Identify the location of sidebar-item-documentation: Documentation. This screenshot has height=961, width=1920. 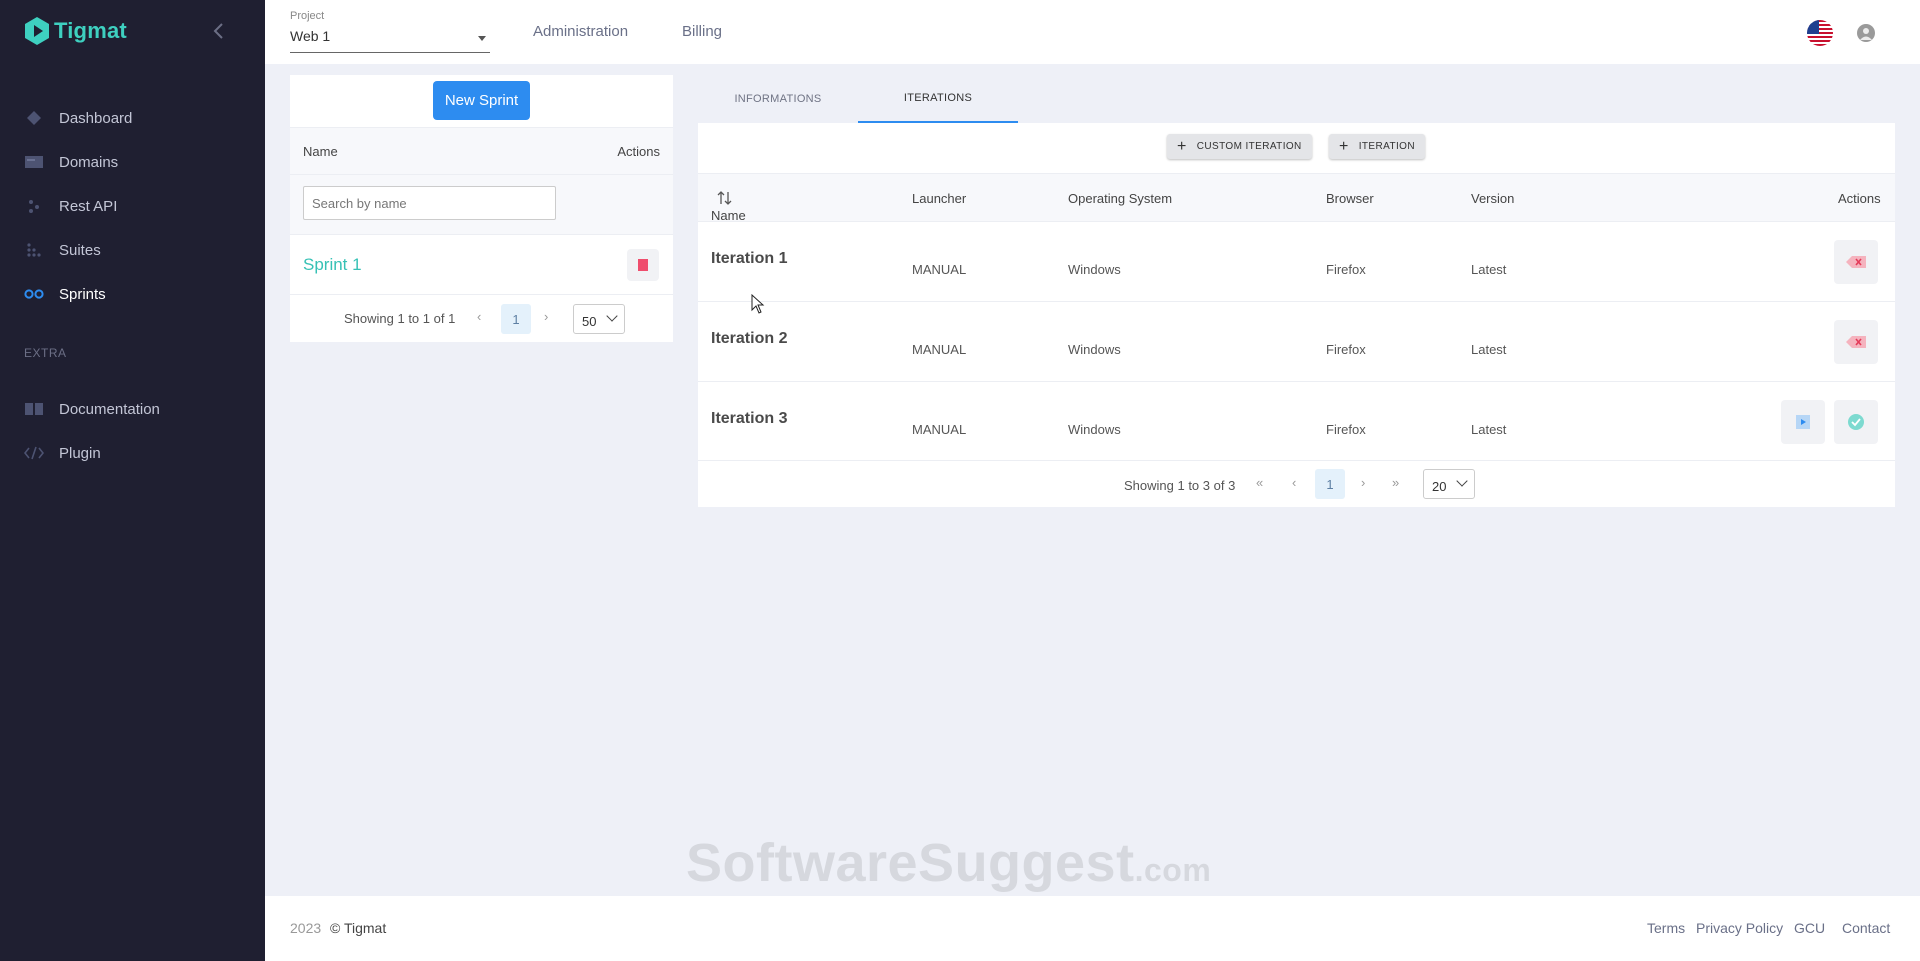
(132, 409).